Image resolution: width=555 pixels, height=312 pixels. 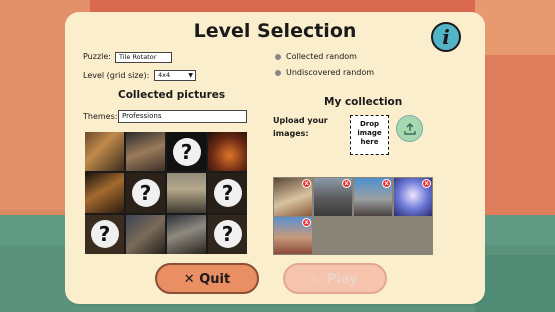 I want to click on quit-button: ✕ Quit, so click(x=207, y=278).